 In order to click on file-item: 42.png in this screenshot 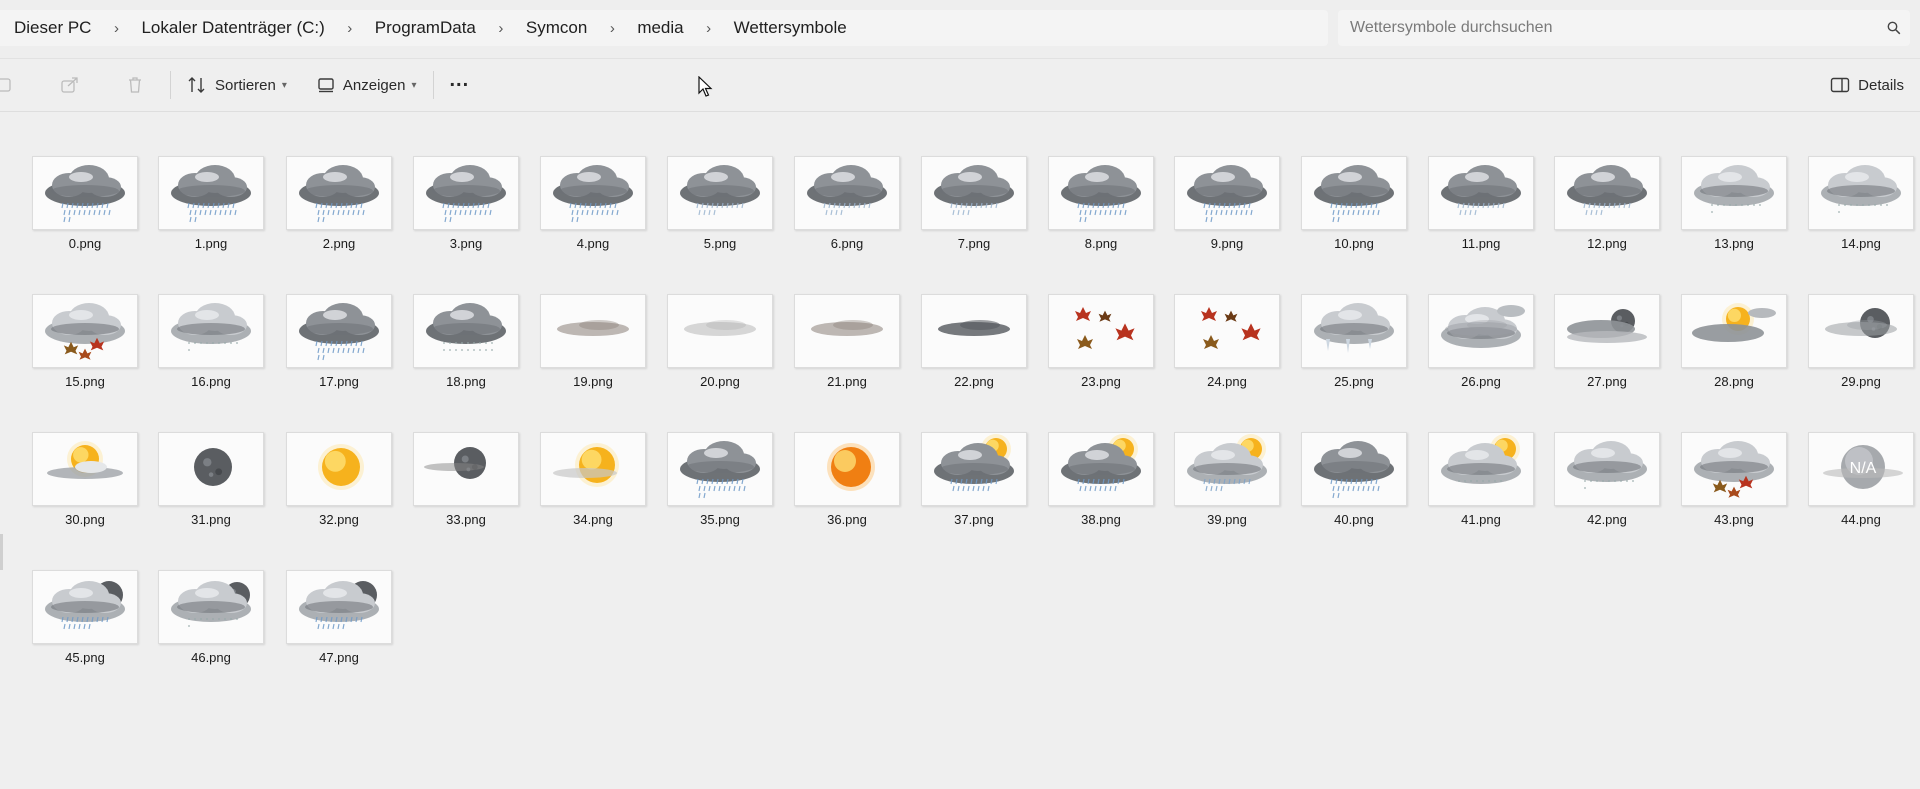, I will do `click(1608, 484)`.